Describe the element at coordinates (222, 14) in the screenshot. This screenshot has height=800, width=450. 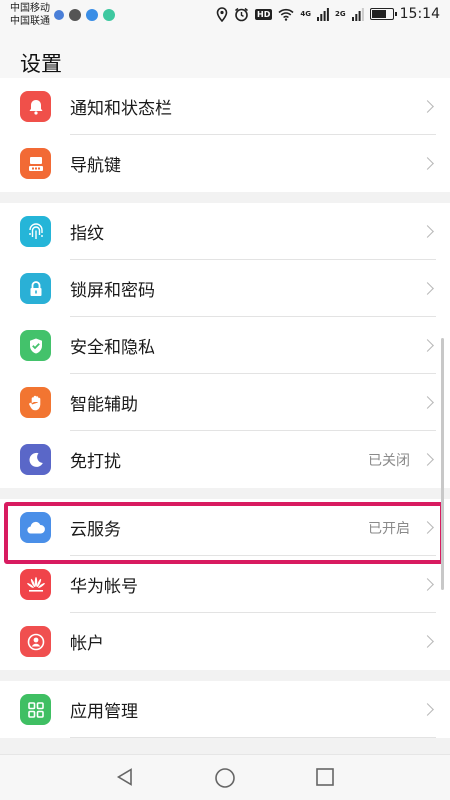
I see `location-icon` at that location.